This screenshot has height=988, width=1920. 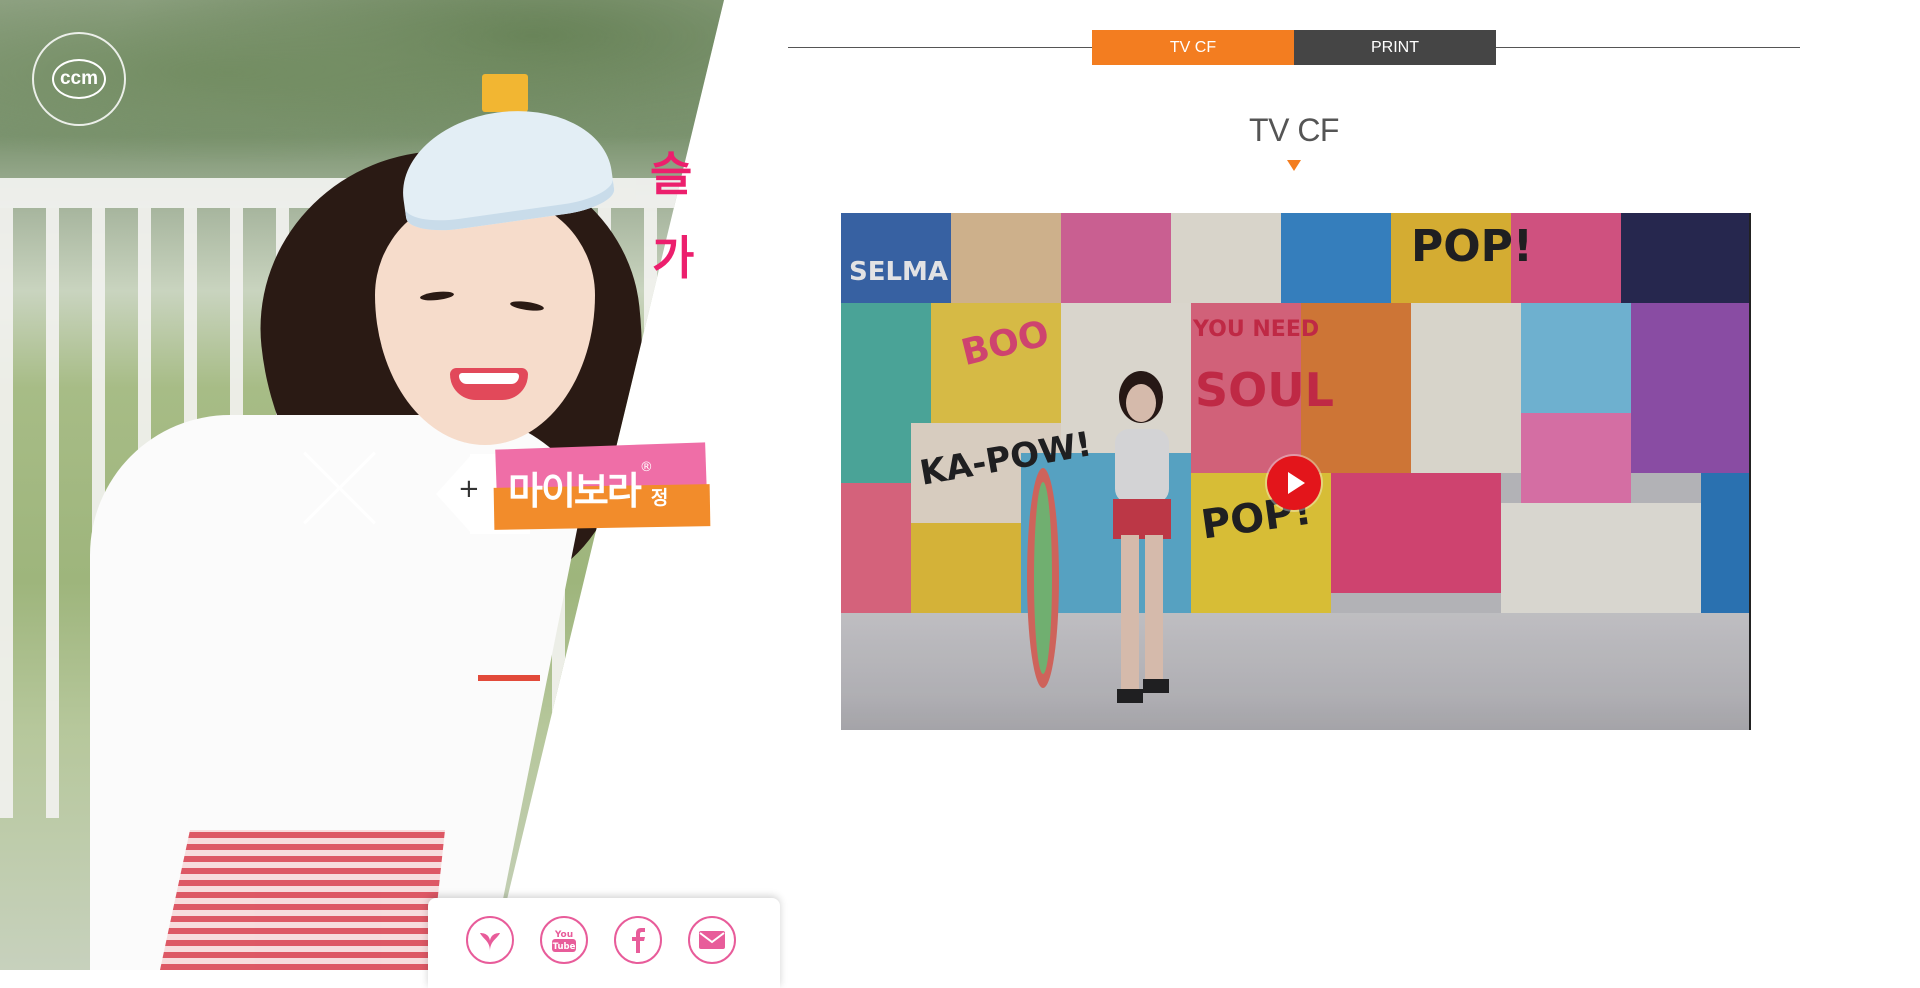 What do you see at coordinates (489, 384) in the screenshot?
I see `model-smile` at bounding box center [489, 384].